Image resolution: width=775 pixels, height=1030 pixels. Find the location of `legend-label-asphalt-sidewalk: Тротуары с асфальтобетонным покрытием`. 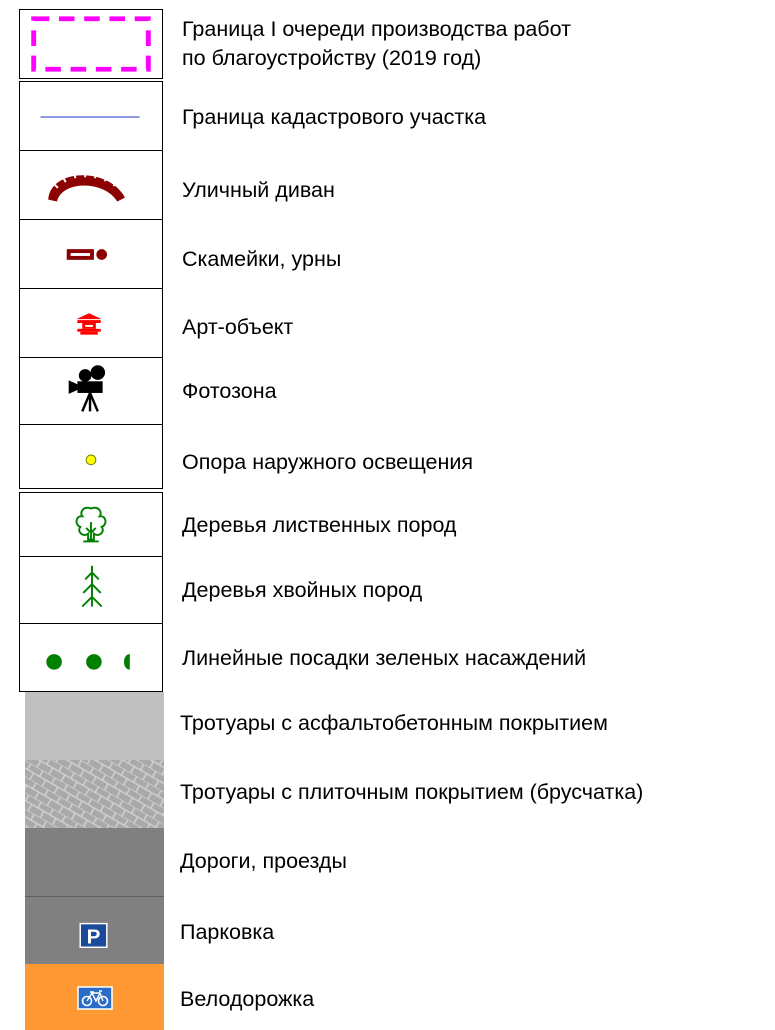

legend-label-asphalt-sidewalk: Тротуары с асфальтобетонным покрытием is located at coordinates (394, 723).